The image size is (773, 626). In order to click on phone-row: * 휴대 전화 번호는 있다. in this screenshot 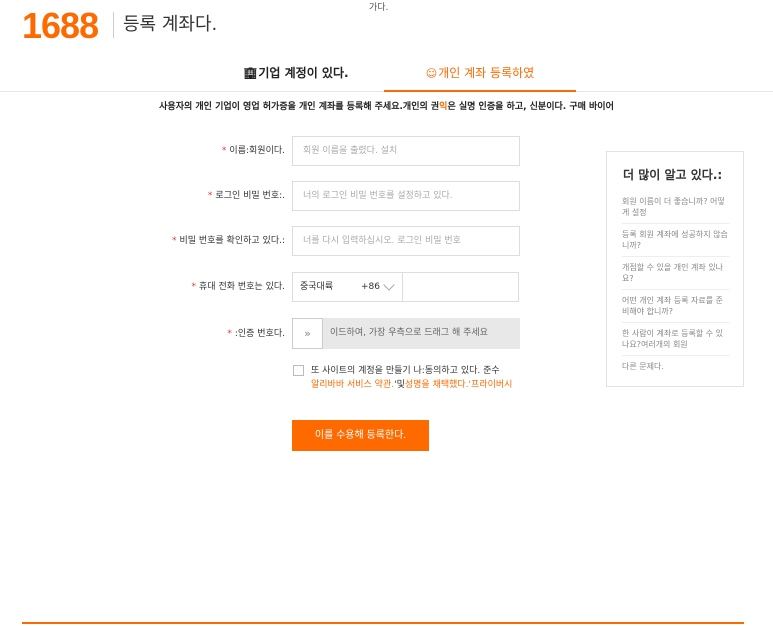, I will do `click(142, 287)`.